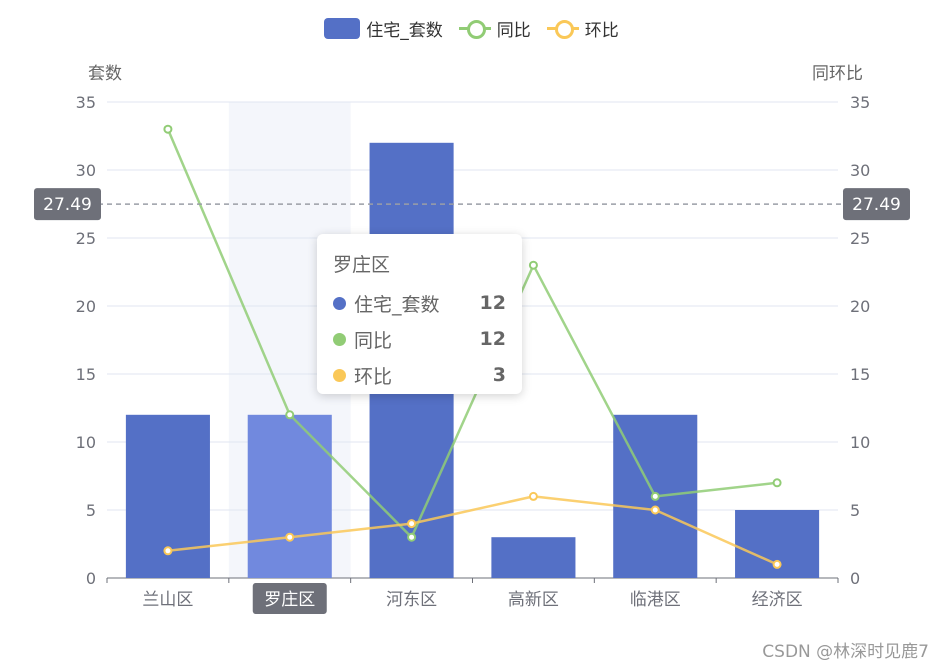 Image resolution: width=943 pixels, height=668 pixels. What do you see at coordinates (499, 375) in the screenshot?
I see `tooltip-row-value: 3` at bounding box center [499, 375].